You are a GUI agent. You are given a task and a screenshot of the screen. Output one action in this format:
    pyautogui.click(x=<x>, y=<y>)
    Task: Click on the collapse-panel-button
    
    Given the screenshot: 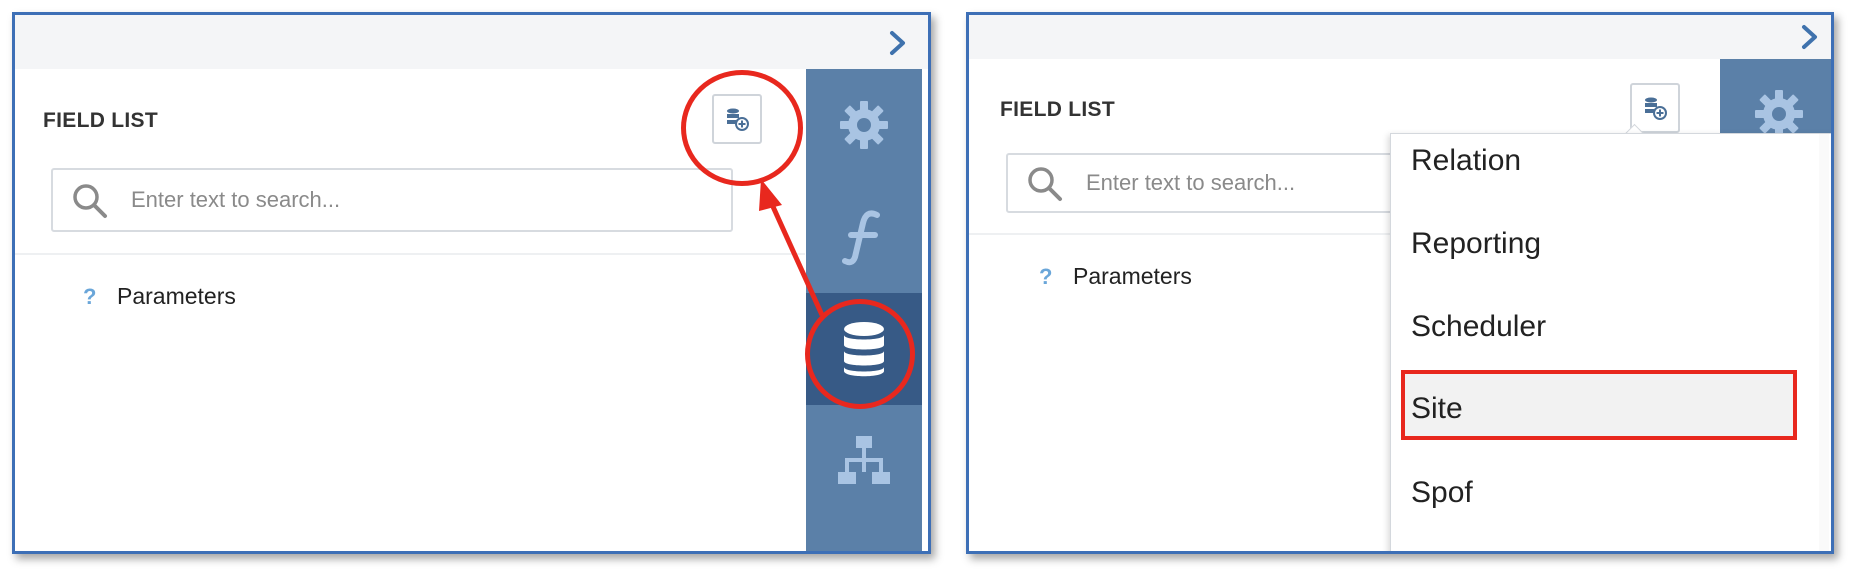 What is the action you would take?
    pyautogui.click(x=1810, y=39)
    